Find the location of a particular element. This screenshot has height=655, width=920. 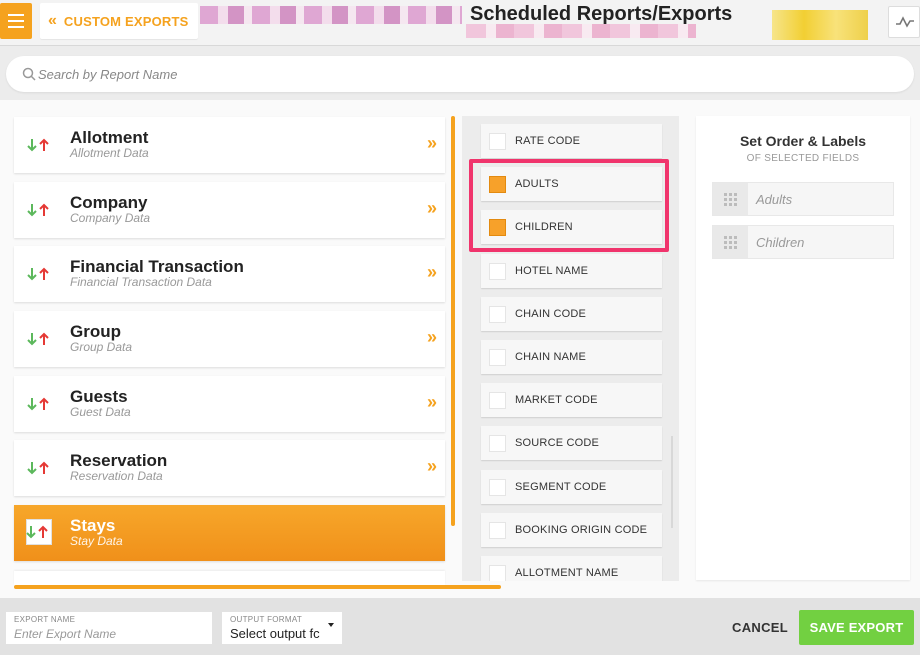

double-chevron-left-icon: « is located at coordinates (52, 20).